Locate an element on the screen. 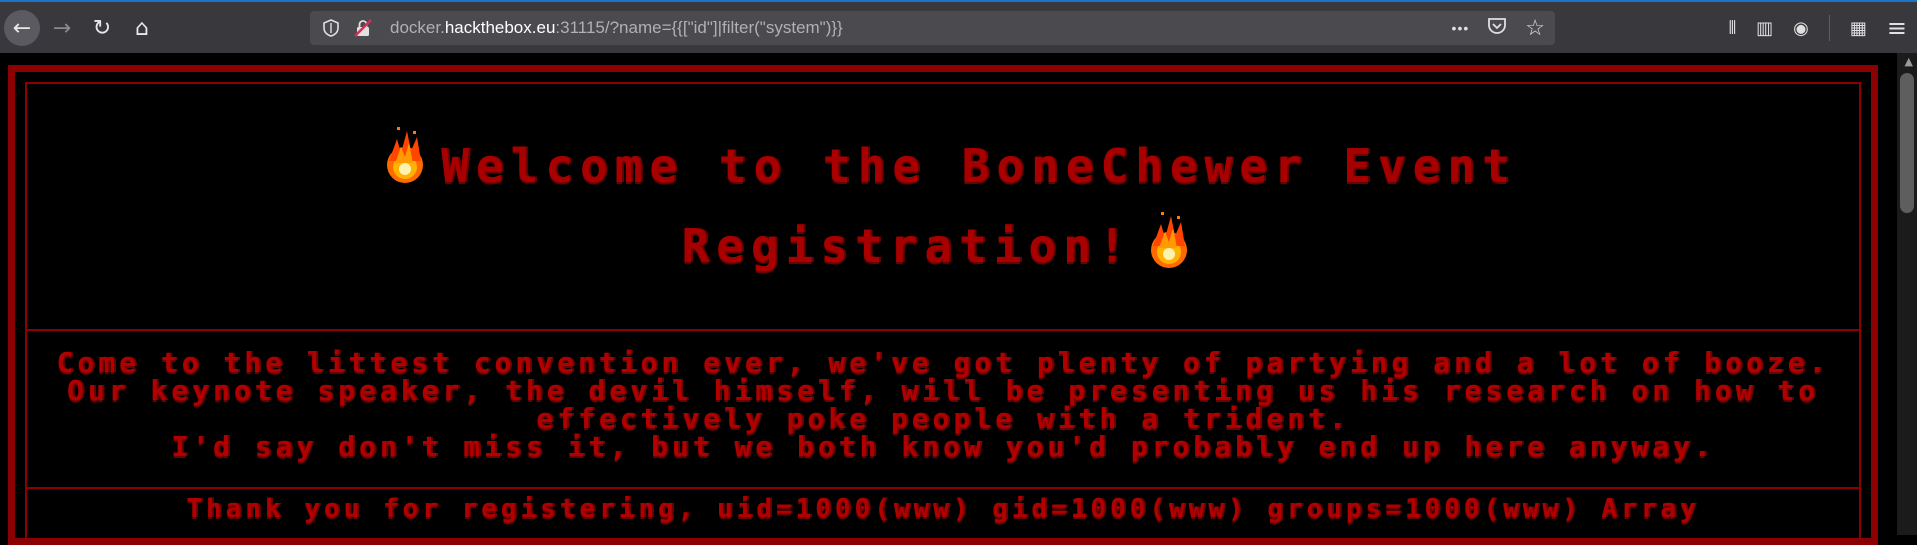 The height and width of the screenshot is (545, 1917). back-button: ← is located at coordinates (22, 28).